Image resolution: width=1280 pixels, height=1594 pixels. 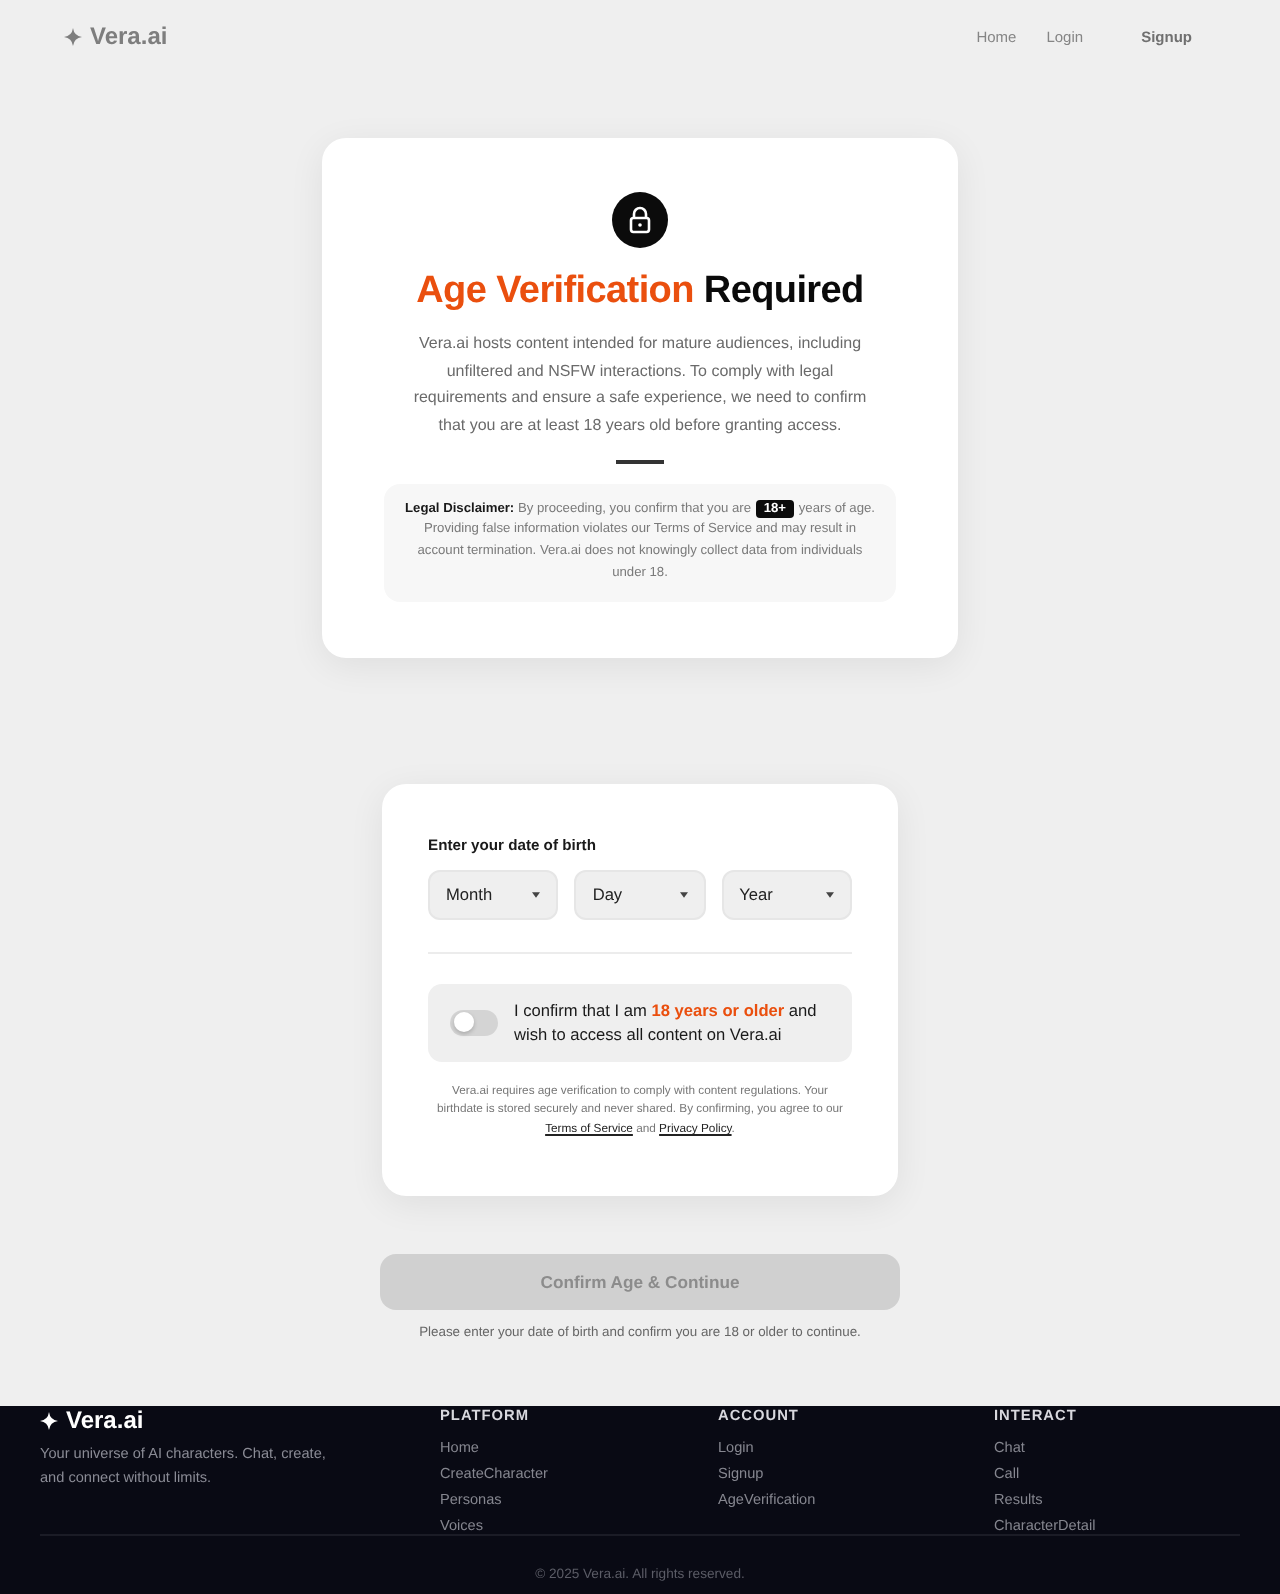 What do you see at coordinates (105, 1420) in the screenshot?
I see `footer-logo-text: Vera.ai` at bounding box center [105, 1420].